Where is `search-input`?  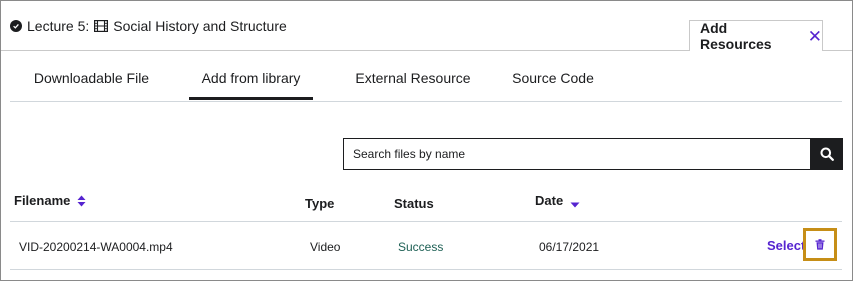
search-input is located at coordinates (576, 154).